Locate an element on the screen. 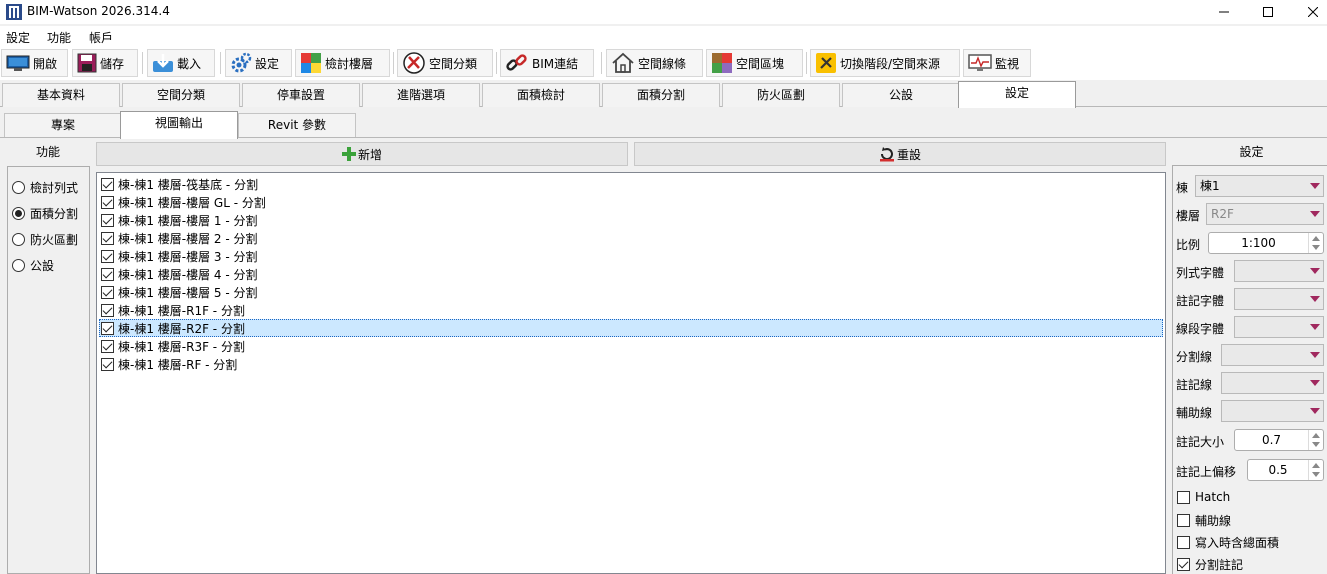 The image size is (1327, 574). list-item: 棟-棟1 樓層-樓層 1 - 分割 is located at coordinates (179, 220).